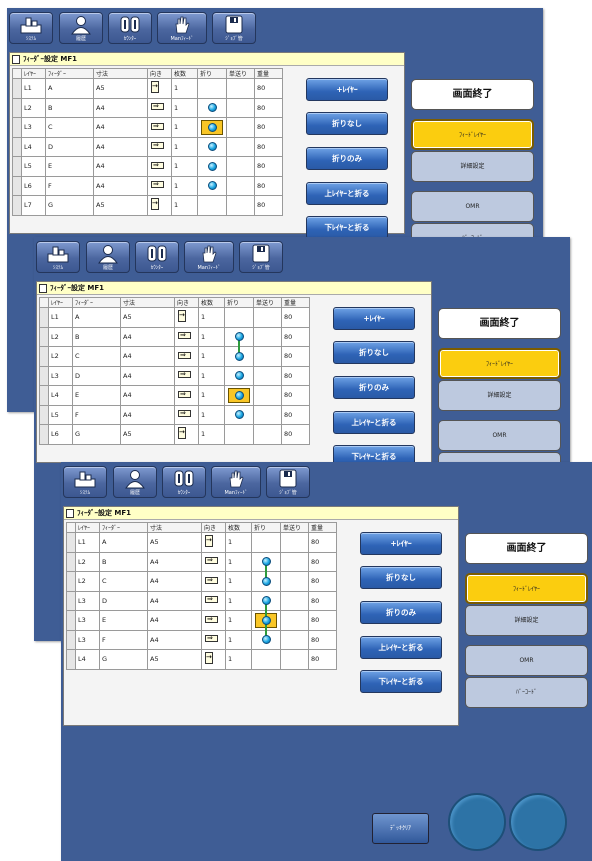 The width and height of the screenshot is (592, 861). What do you see at coordinates (147, 185) in the screenshot?
I see `table-row: L6 F A4 ⇒ 1 80` at bounding box center [147, 185].